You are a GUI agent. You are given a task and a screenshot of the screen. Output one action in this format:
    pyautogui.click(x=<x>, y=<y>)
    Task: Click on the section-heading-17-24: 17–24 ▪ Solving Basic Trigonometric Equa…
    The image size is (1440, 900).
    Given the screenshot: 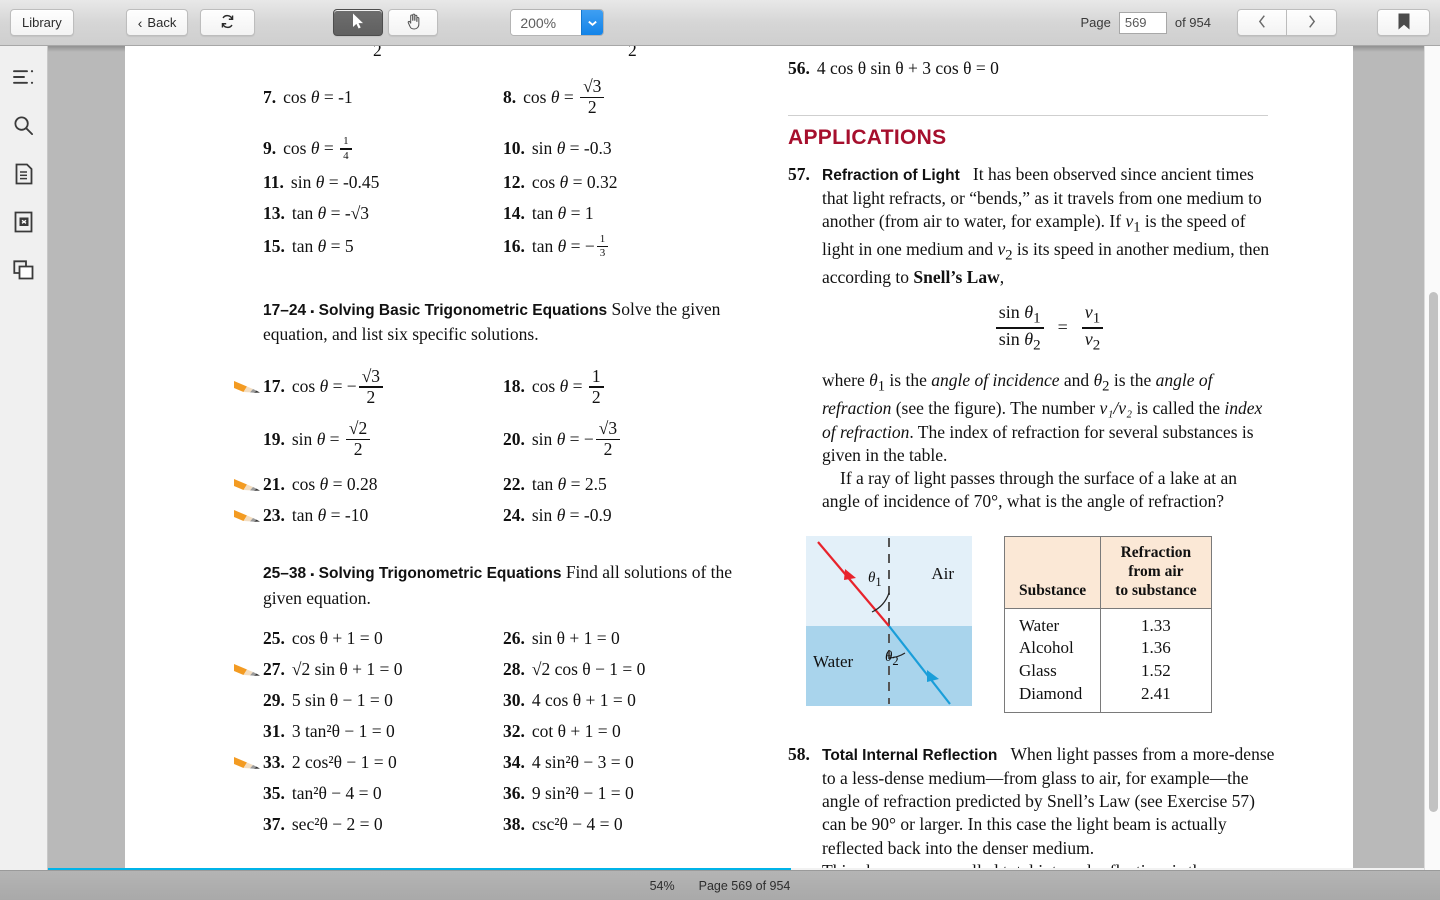 What is the action you would take?
    pyautogui.click(x=513, y=322)
    